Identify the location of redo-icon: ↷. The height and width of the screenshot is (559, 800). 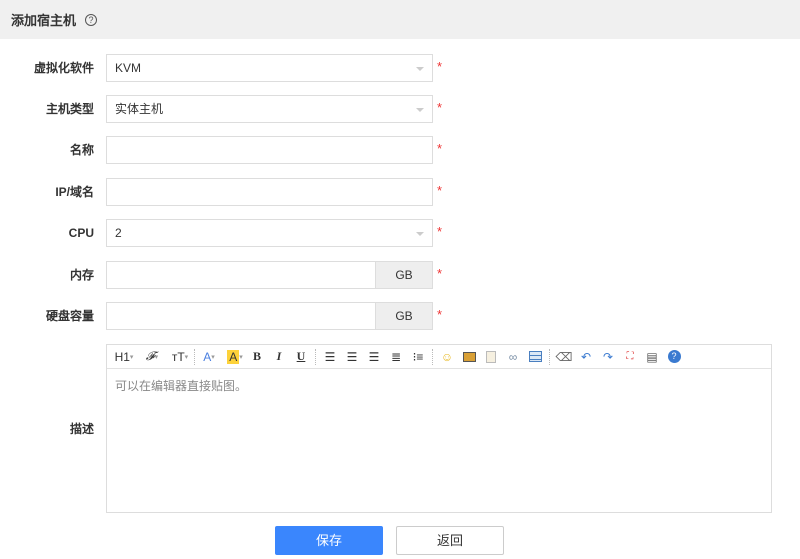
(608, 357).